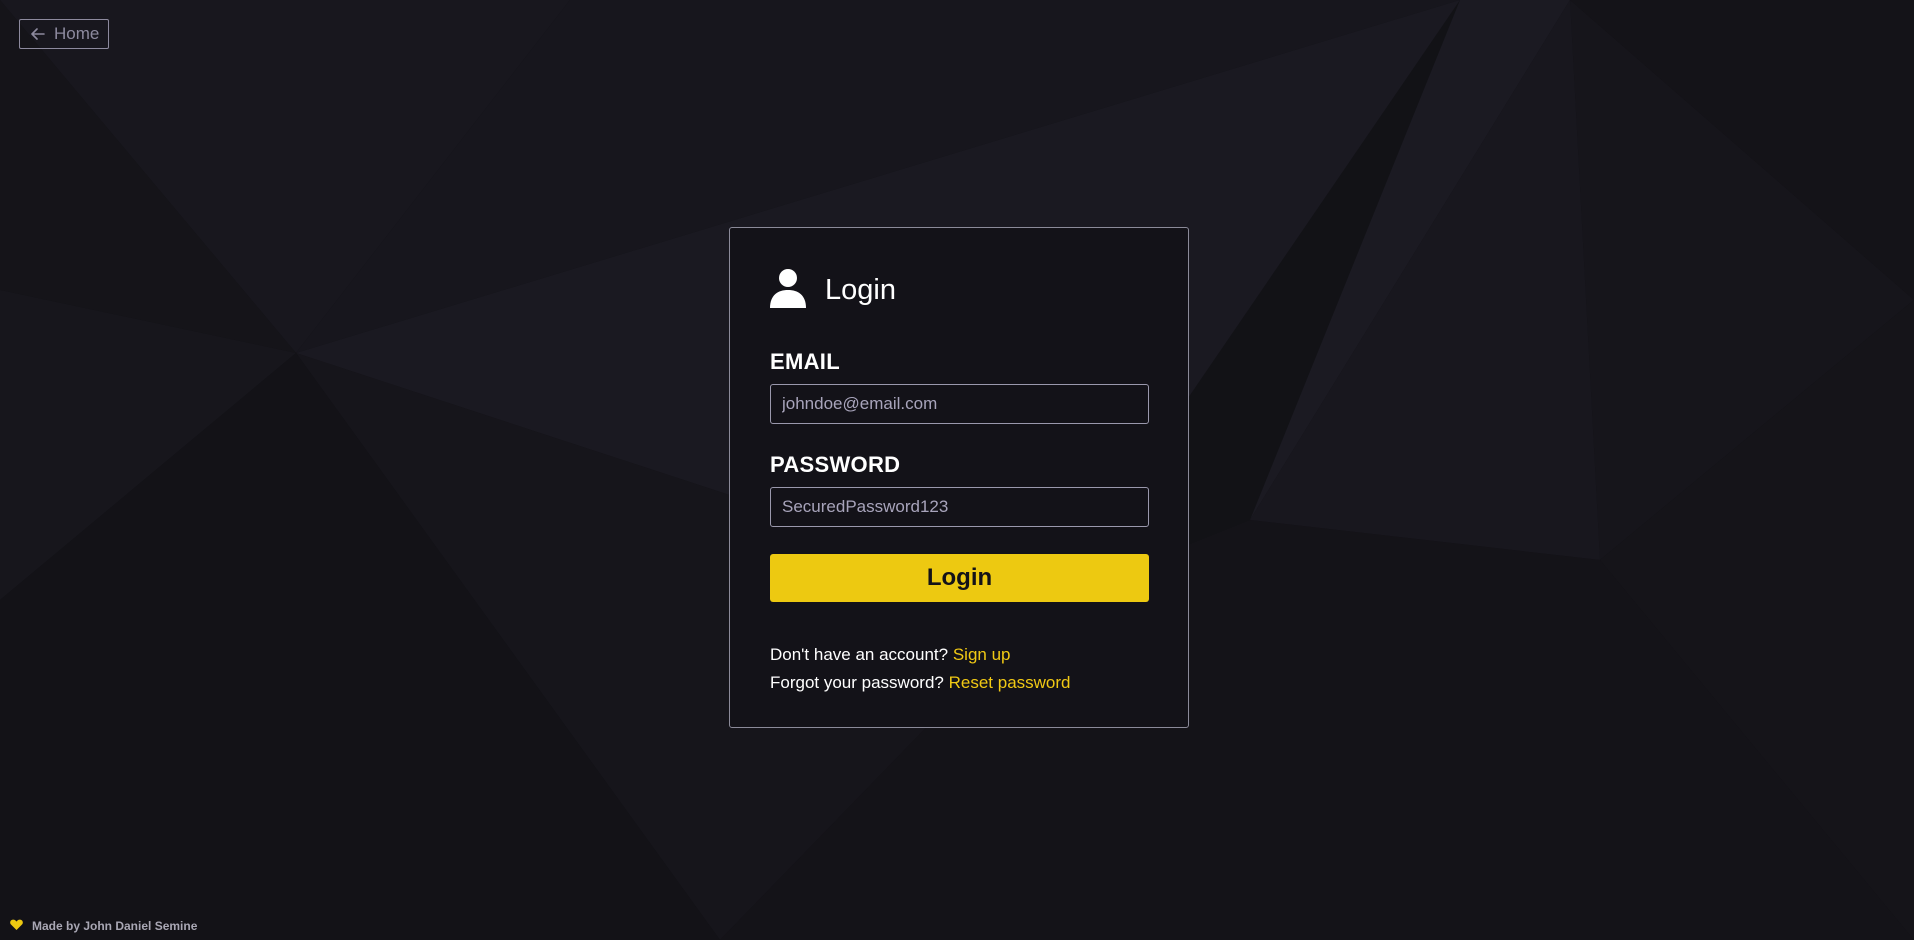 This screenshot has width=1914, height=940. I want to click on home-button: Home, so click(64, 34).